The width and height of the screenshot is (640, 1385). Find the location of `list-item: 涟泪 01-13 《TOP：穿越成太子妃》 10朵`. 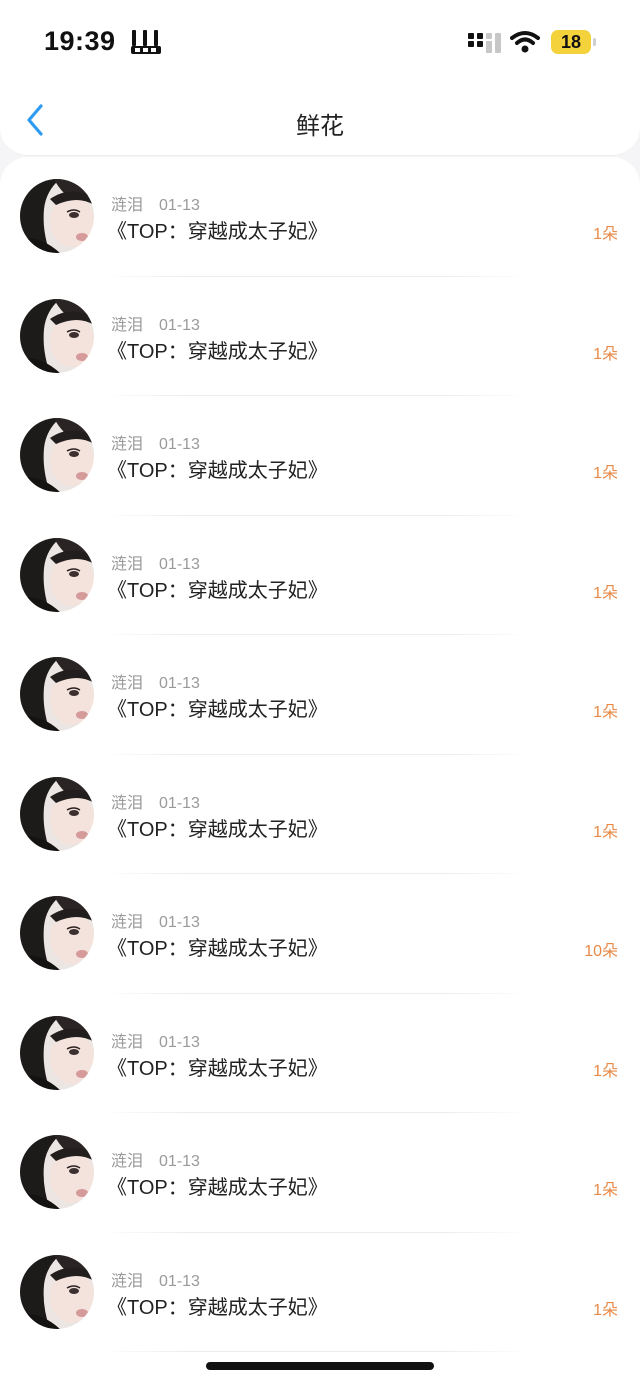

list-item: 涟泪 01-13 《TOP：穿越成太子妃》 10朵 is located at coordinates (320, 934).